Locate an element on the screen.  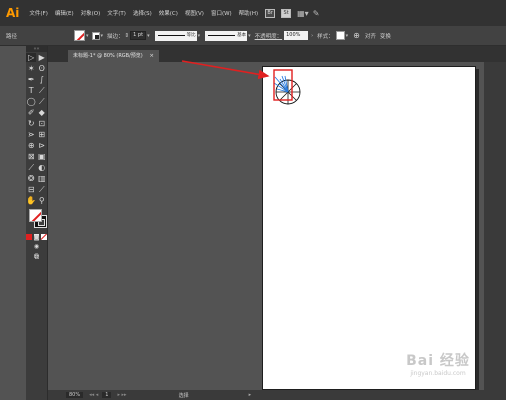
width-tool-icon: ⋗ is located at coordinates (31, 134).